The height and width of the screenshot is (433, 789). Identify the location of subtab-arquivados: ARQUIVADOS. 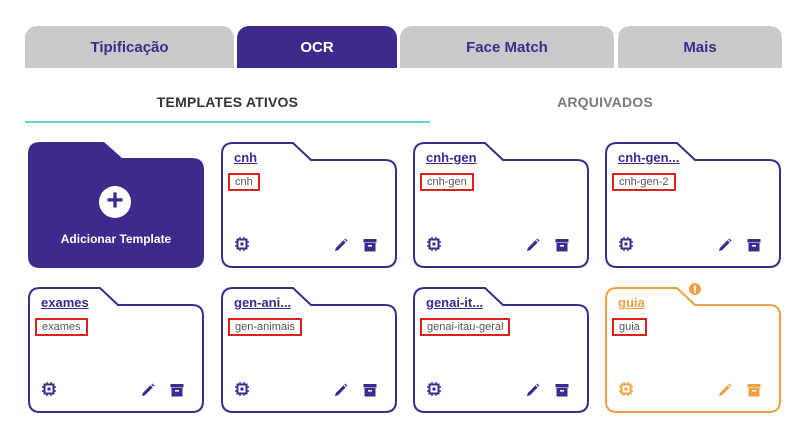
(605, 102).